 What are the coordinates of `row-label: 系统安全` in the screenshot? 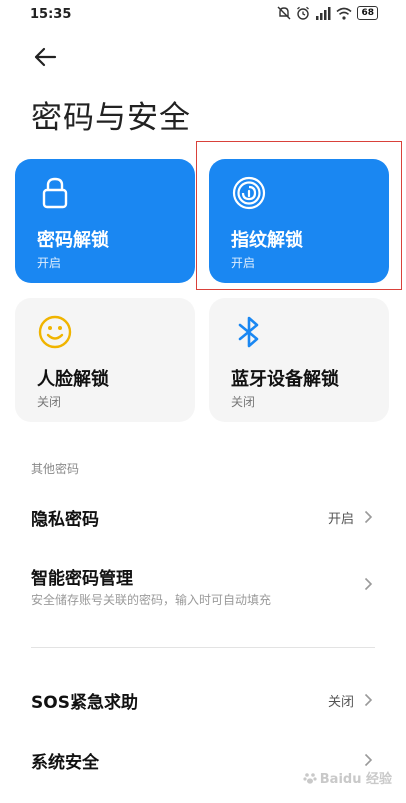 It's located at (65, 763).